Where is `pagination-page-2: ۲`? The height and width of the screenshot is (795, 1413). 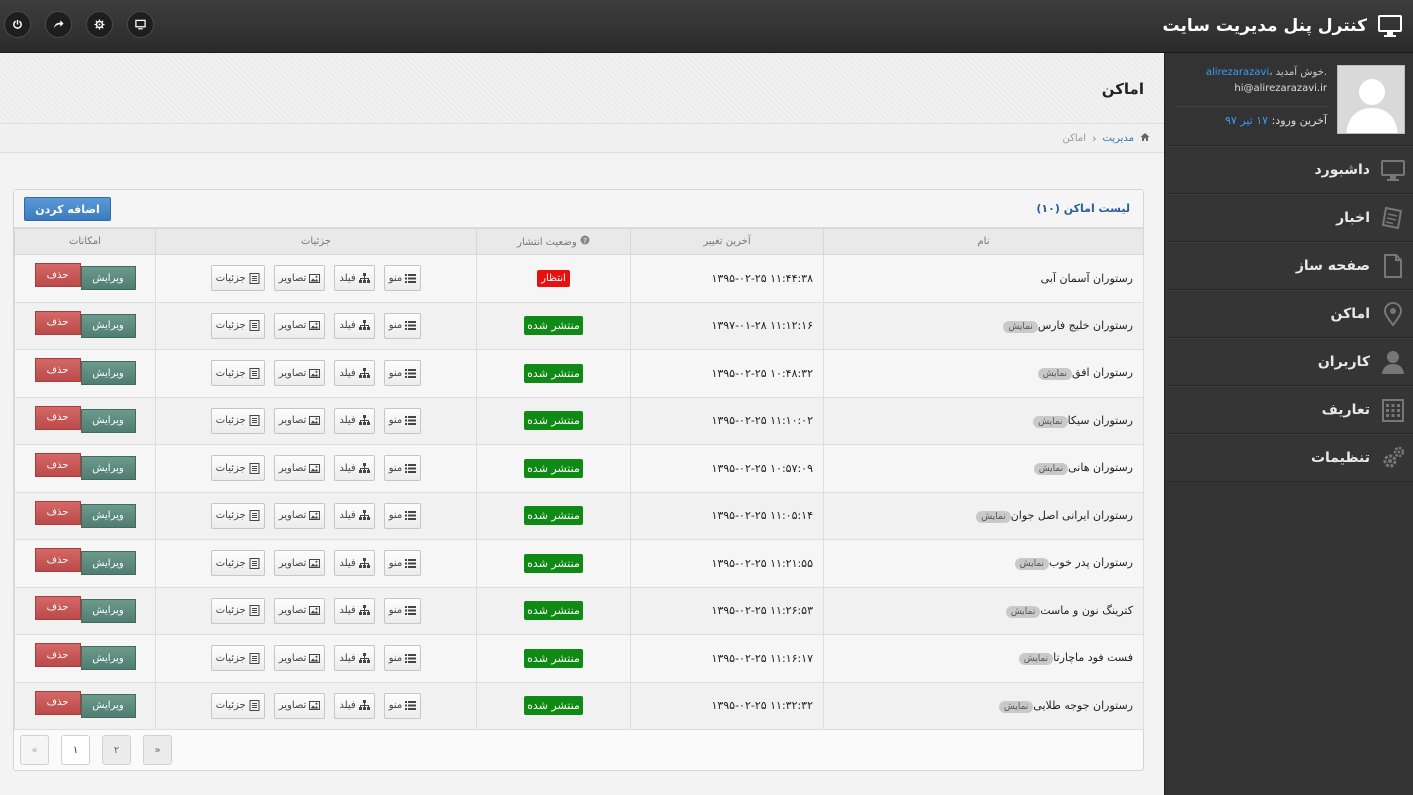
pagination-page-2: ۲ is located at coordinates (116, 750).